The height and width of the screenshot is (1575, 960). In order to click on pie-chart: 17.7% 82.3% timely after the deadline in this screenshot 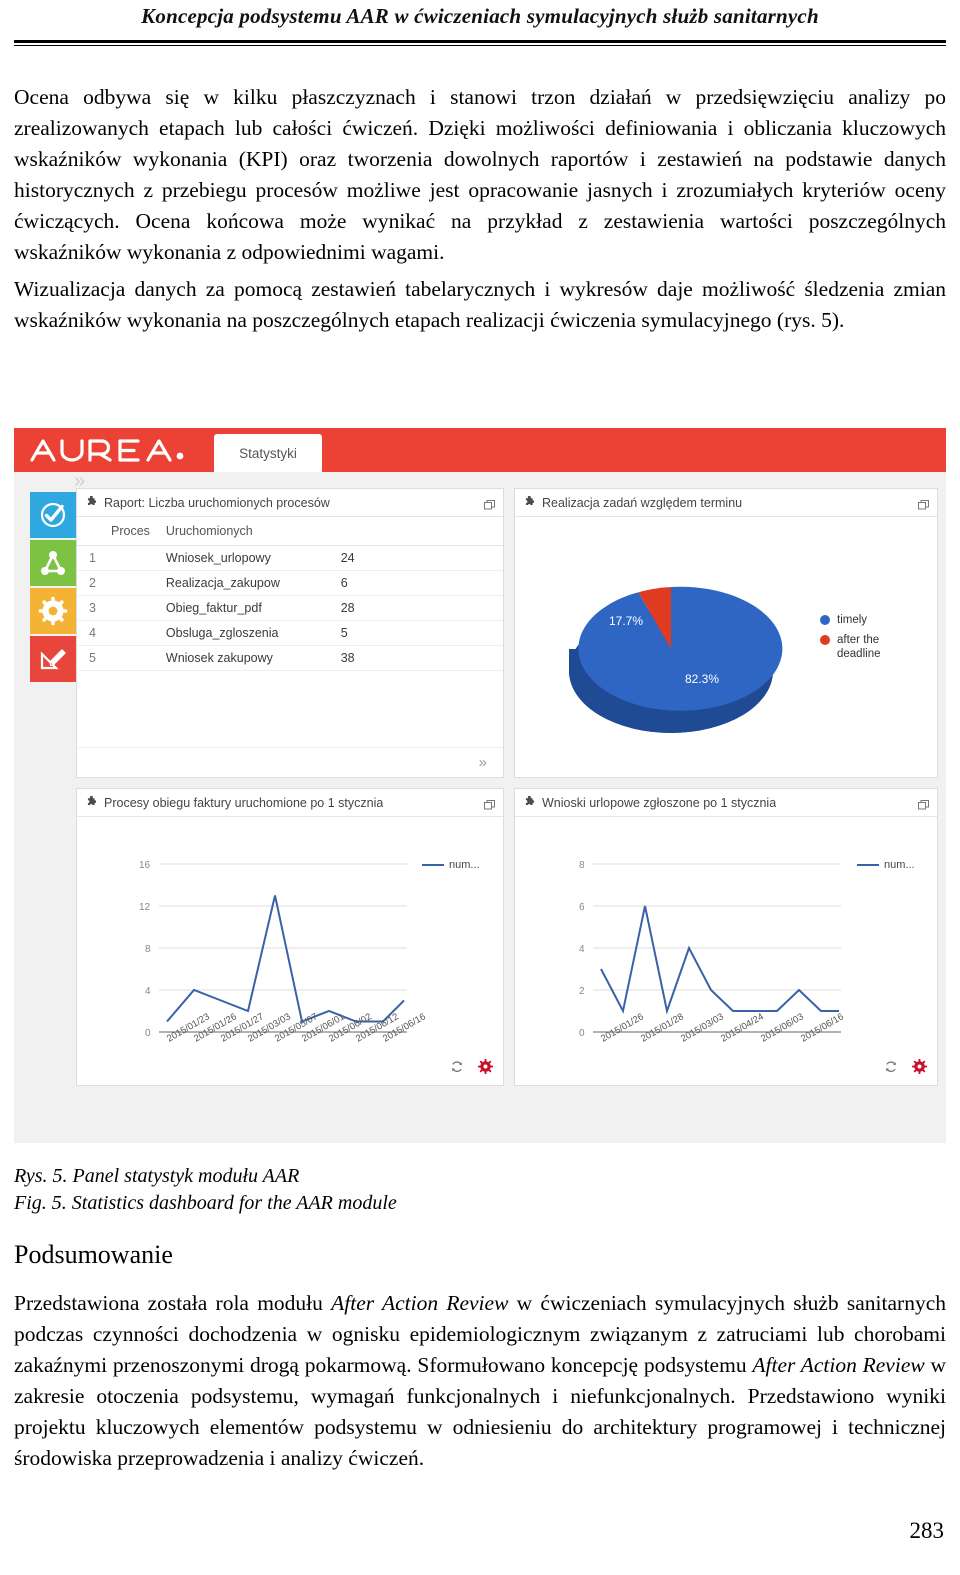, I will do `click(726, 647)`.